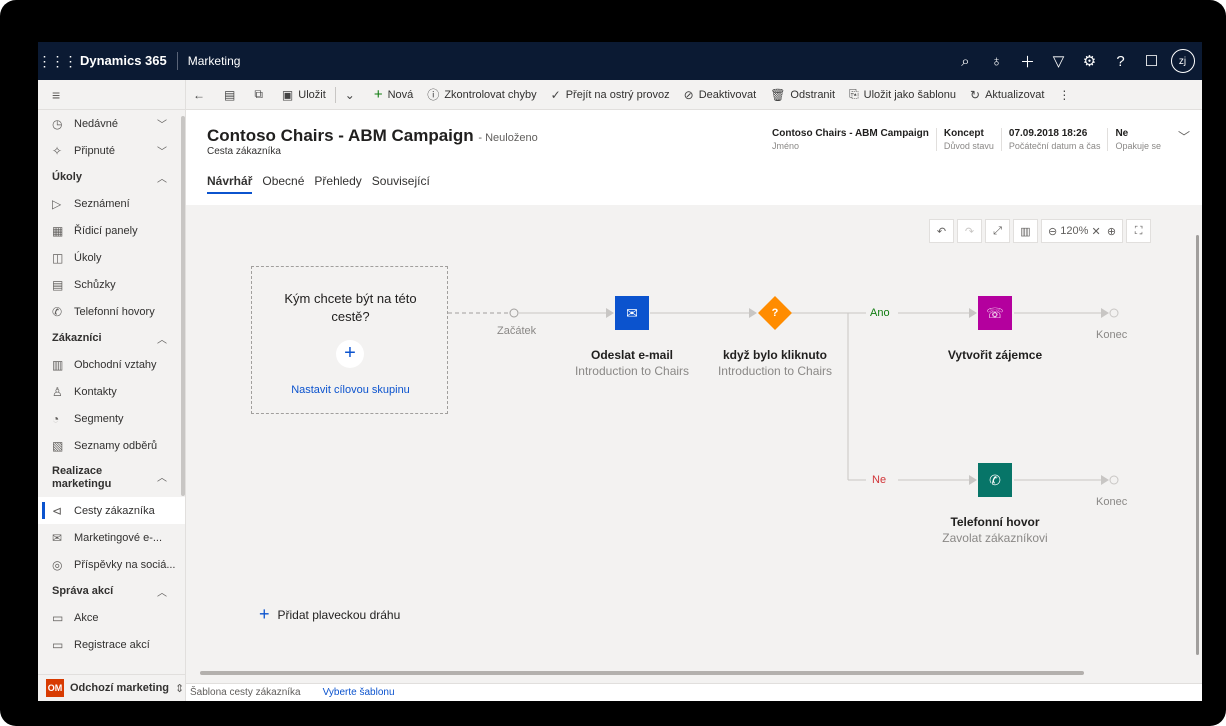 The width and height of the screenshot is (1226, 726). What do you see at coordinates (965, 61) in the screenshot?
I see `search-icon: ⌕` at bounding box center [965, 61].